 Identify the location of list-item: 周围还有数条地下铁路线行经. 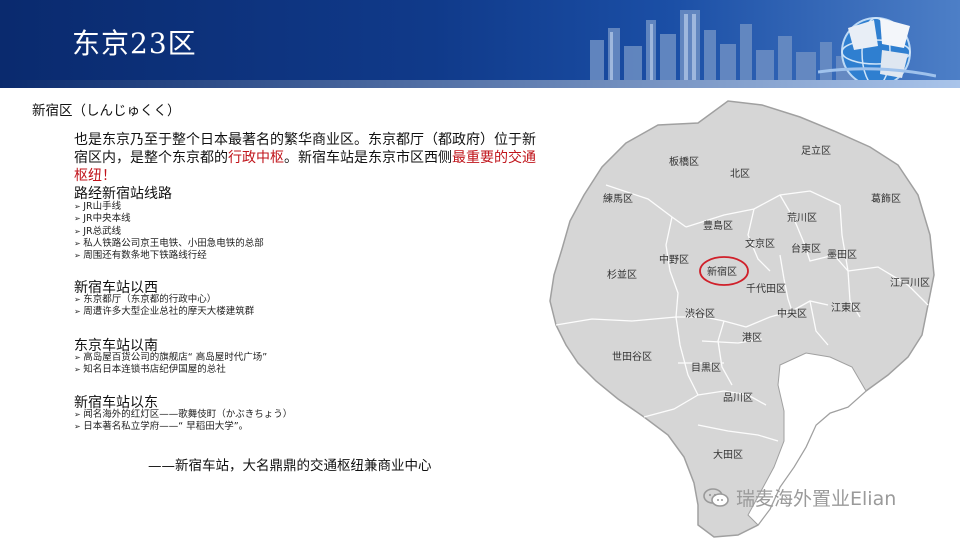
(169, 256).